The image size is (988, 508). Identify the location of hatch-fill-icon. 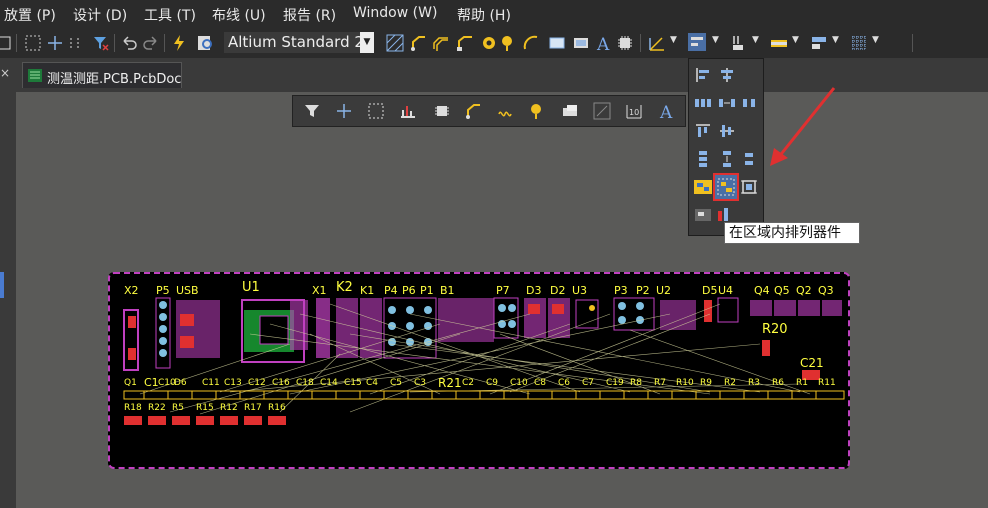
(395, 43).